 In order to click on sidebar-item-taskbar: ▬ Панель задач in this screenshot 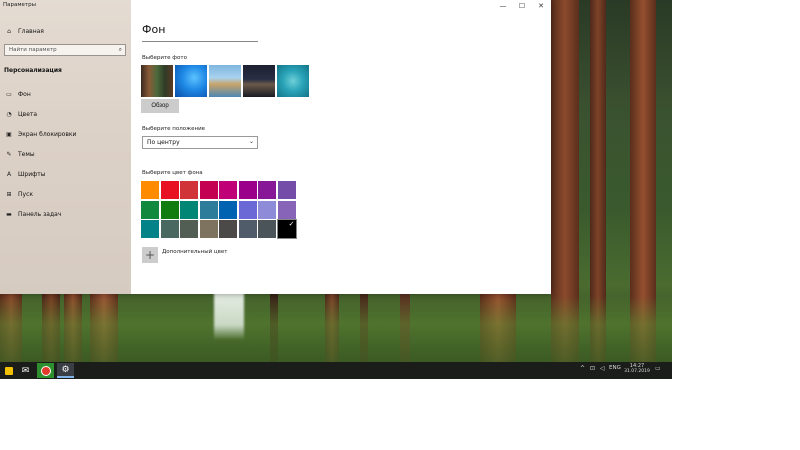, I will do `click(33, 214)`.